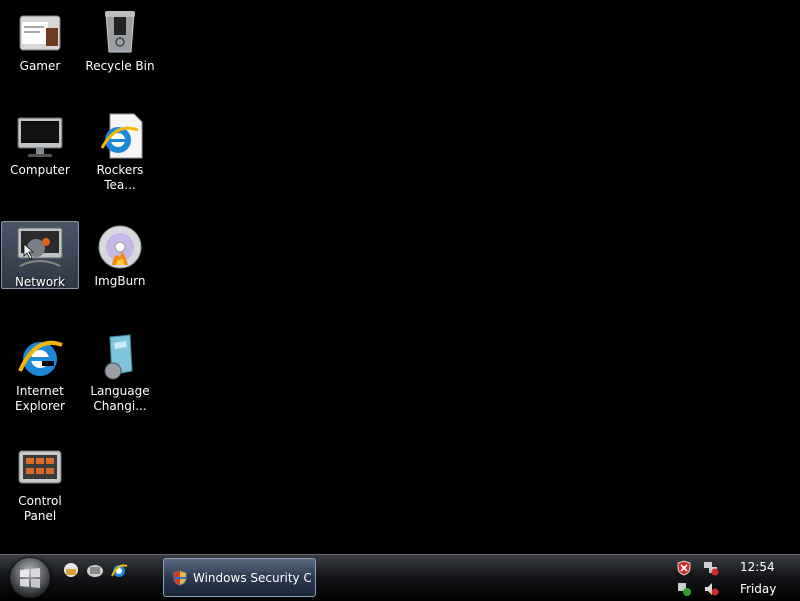 The image size is (800, 601). I want to click on windows-logo-icon, so click(30, 578).